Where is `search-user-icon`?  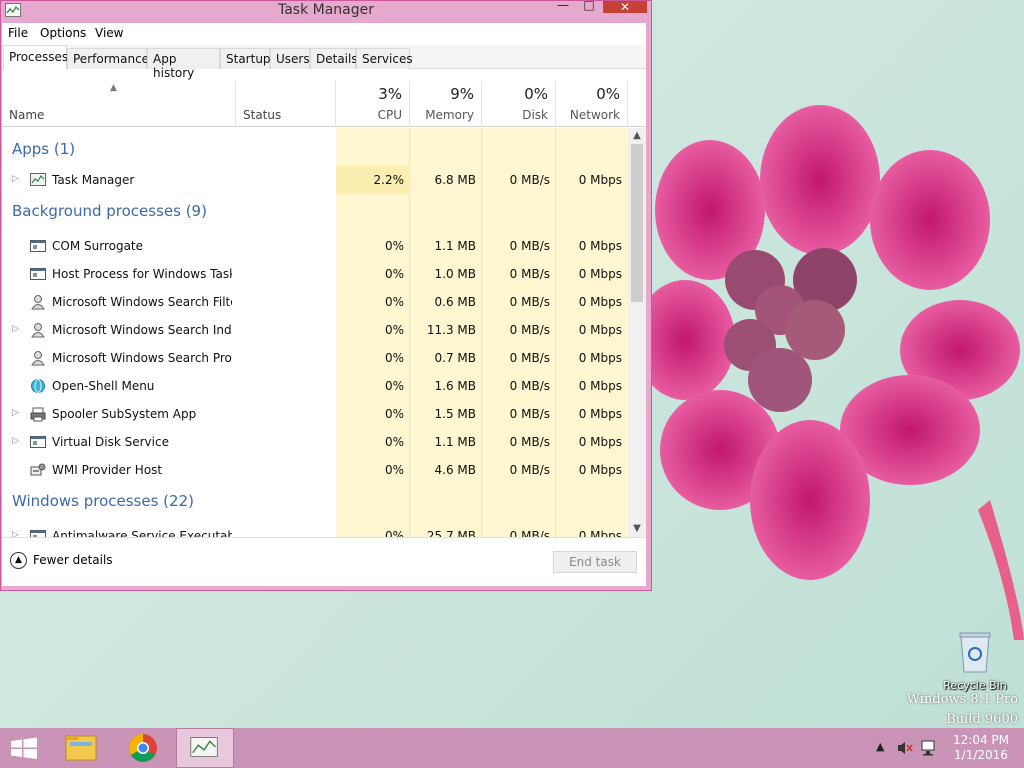
search-user-icon is located at coordinates (38, 330).